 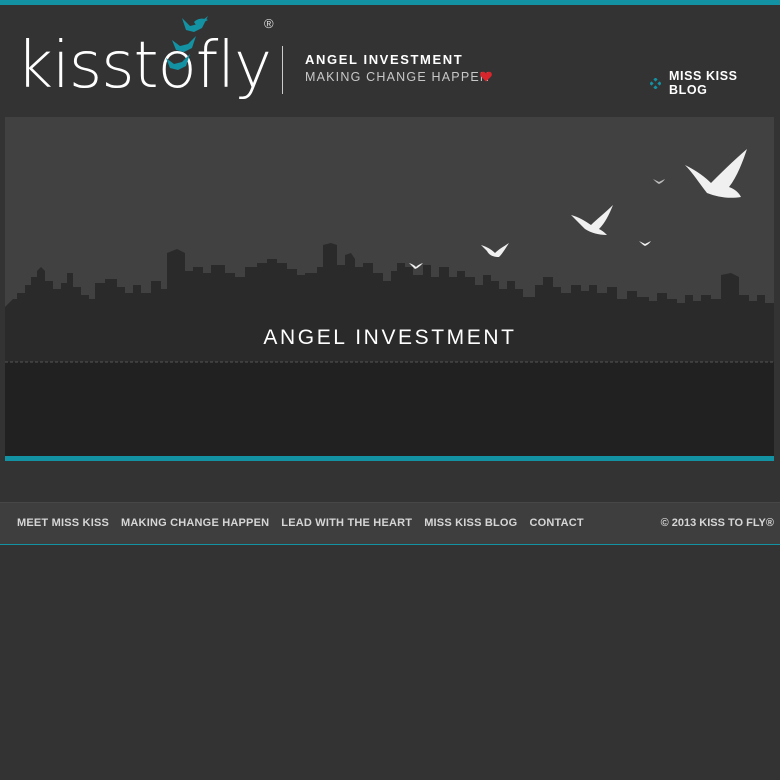 What do you see at coordinates (187, 43) in the screenshot?
I see `logo-bird-icon` at bounding box center [187, 43].